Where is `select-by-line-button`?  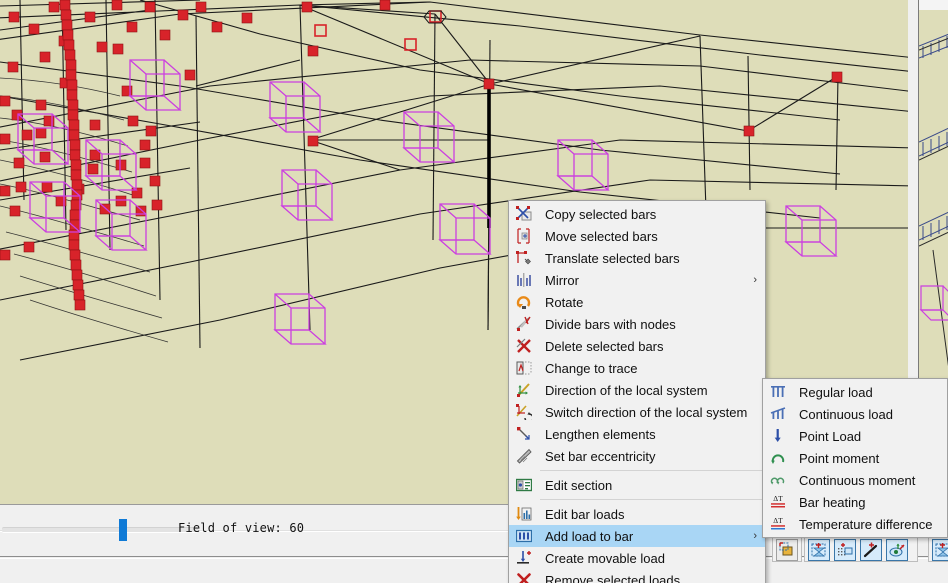 select-by-line-button is located at coordinates (871, 550).